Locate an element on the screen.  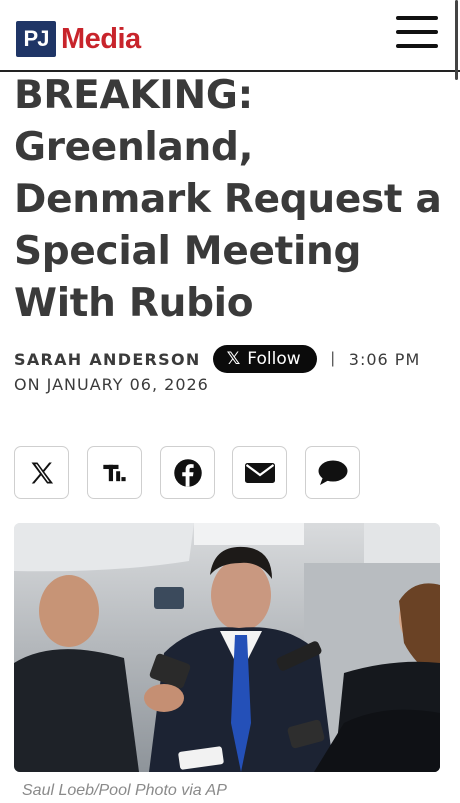
speech-bubble-icon is located at coordinates (332, 472).